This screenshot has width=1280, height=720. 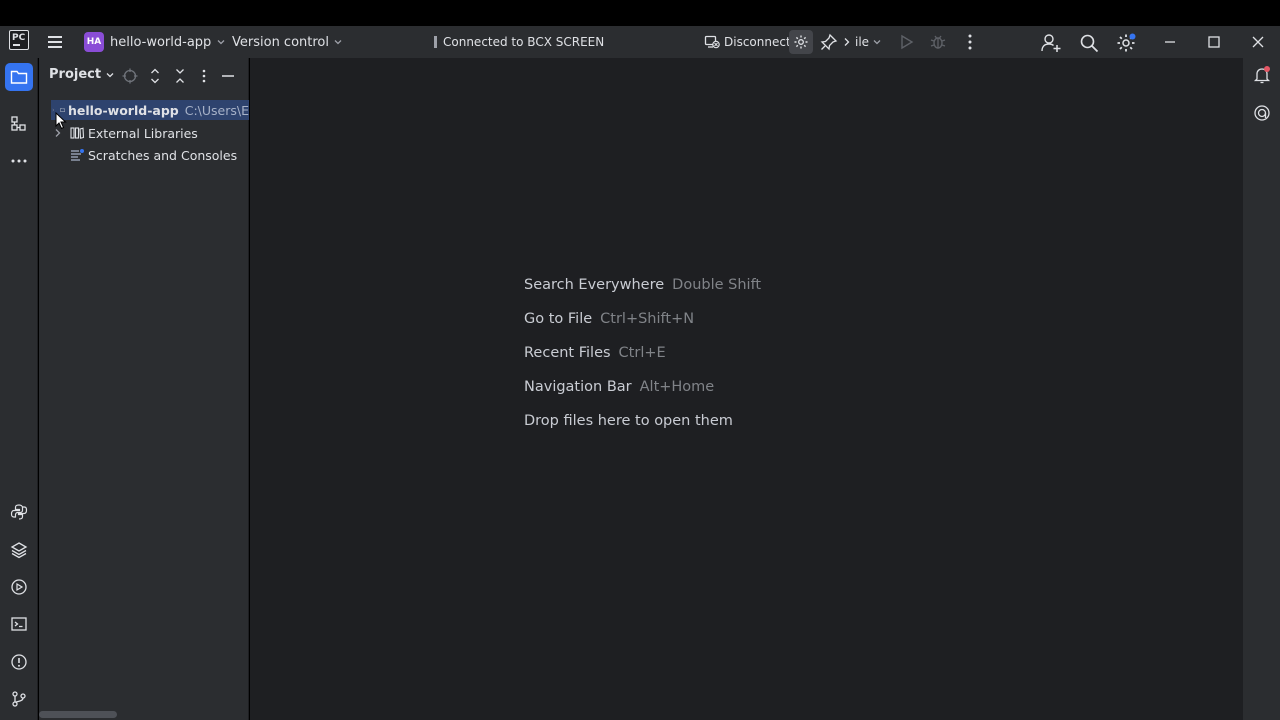 I want to click on python-console-button, so click(x=19, y=512).